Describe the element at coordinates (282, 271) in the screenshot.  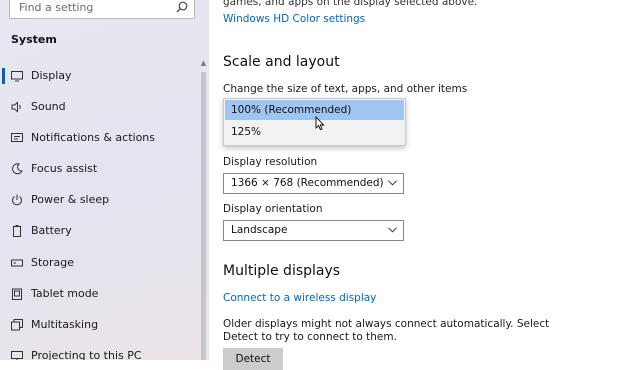
I see `multiple-displays-heading: Multiple displays` at that location.